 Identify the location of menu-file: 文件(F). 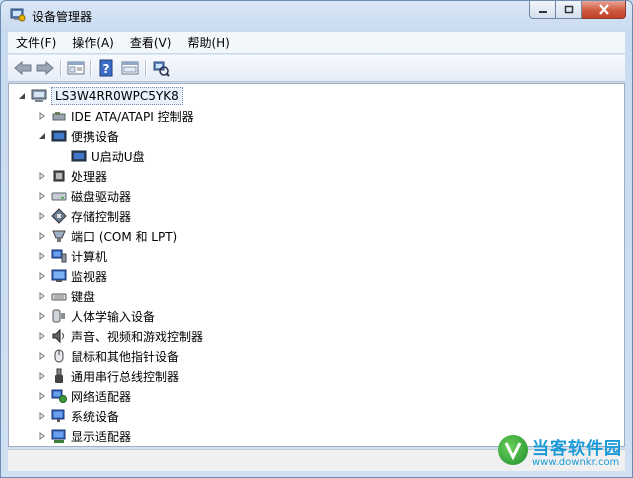
(36, 42).